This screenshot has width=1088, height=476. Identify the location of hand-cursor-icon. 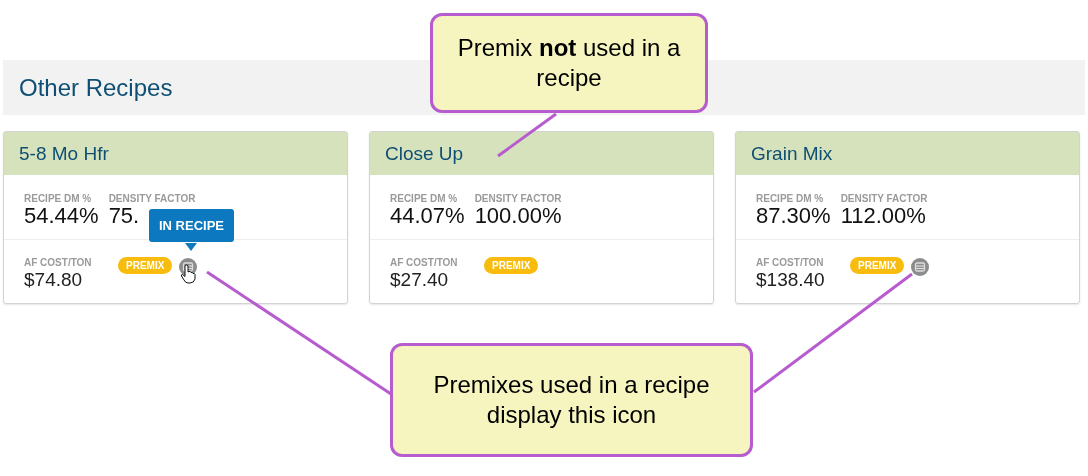
(189, 274).